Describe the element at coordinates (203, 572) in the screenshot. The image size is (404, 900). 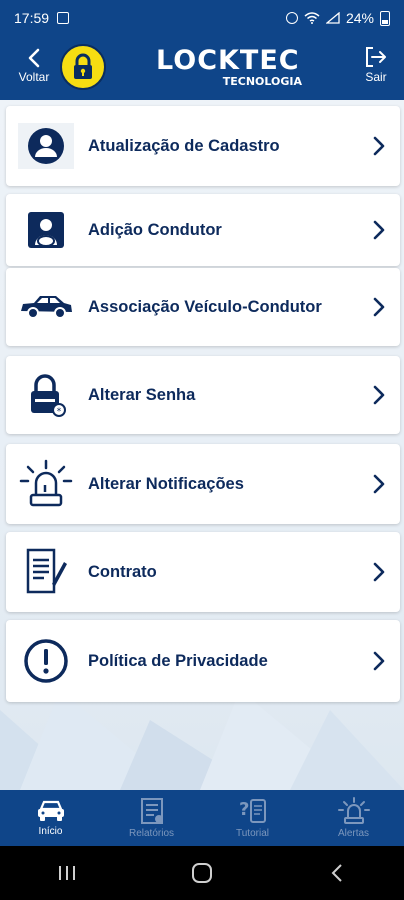
I see `menu-item-contract: Contrato` at that location.